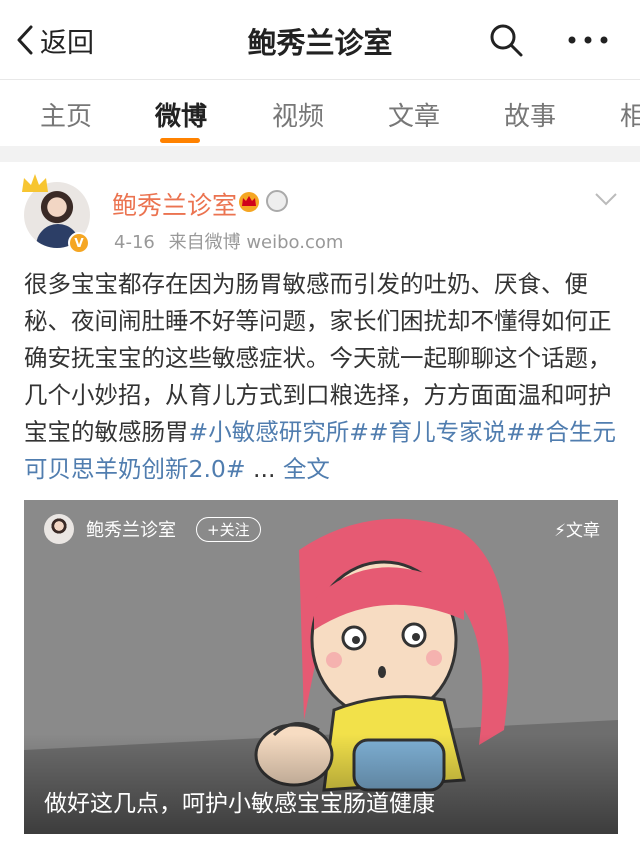 The image size is (640, 849). Describe the element at coordinates (588, 40) in the screenshot. I see `more-icon` at that location.